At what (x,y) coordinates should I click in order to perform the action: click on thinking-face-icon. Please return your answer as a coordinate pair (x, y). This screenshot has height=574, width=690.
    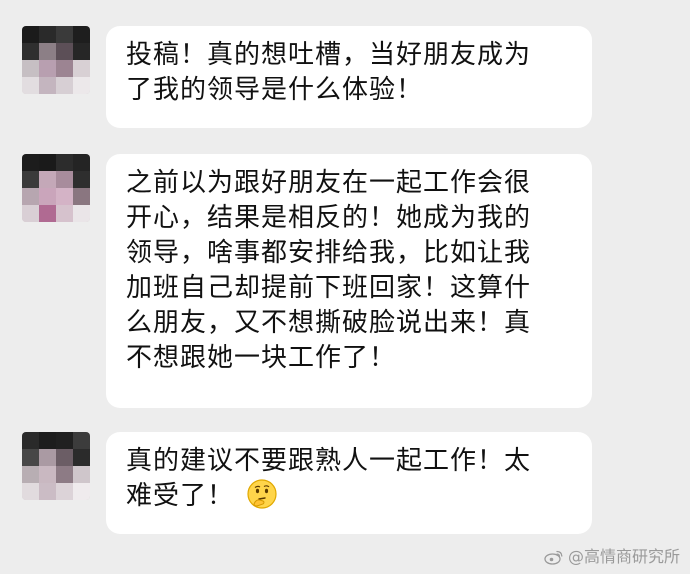
    Looking at the image, I should click on (262, 494).